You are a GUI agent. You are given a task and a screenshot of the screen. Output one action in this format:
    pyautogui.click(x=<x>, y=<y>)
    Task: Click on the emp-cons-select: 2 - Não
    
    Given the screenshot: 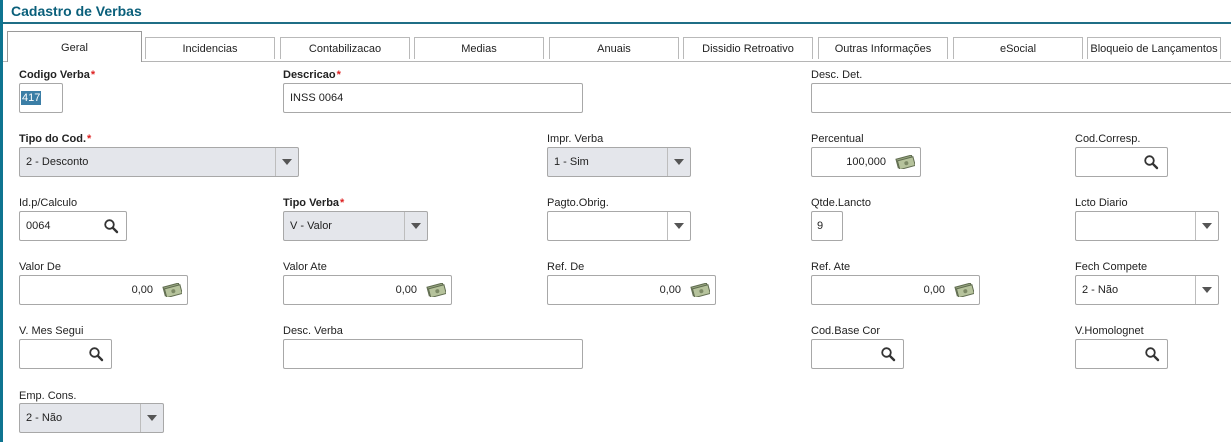 What is the action you would take?
    pyautogui.click(x=91, y=418)
    